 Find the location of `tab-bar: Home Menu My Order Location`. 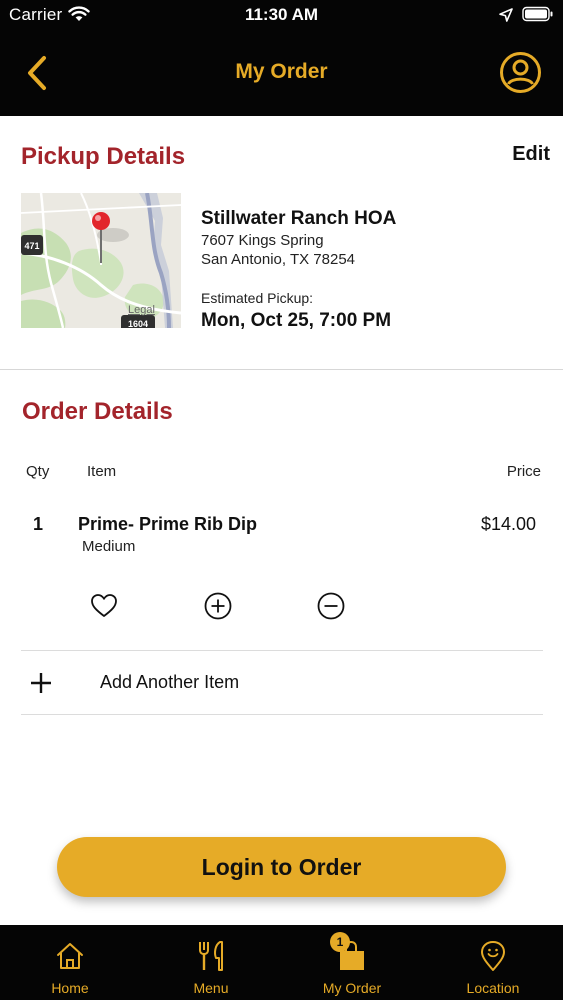

tab-bar: Home Menu My Order Location is located at coordinates (281, 962).